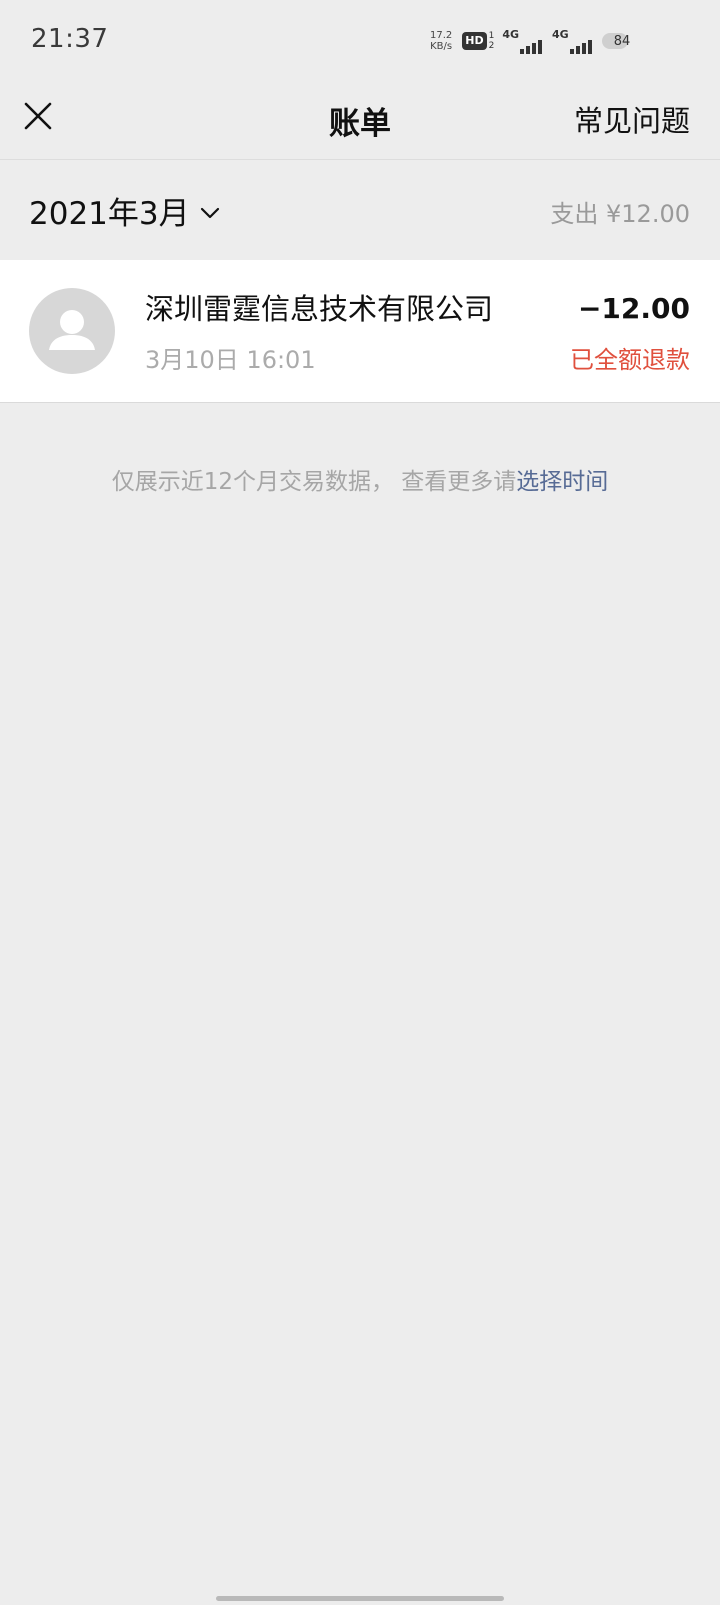 The width and height of the screenshot is (720, 1605). What do you see at coordinates (209, 212) in the screenshot?
I see `chevron-down-icon` at bounding box center [209, 212].